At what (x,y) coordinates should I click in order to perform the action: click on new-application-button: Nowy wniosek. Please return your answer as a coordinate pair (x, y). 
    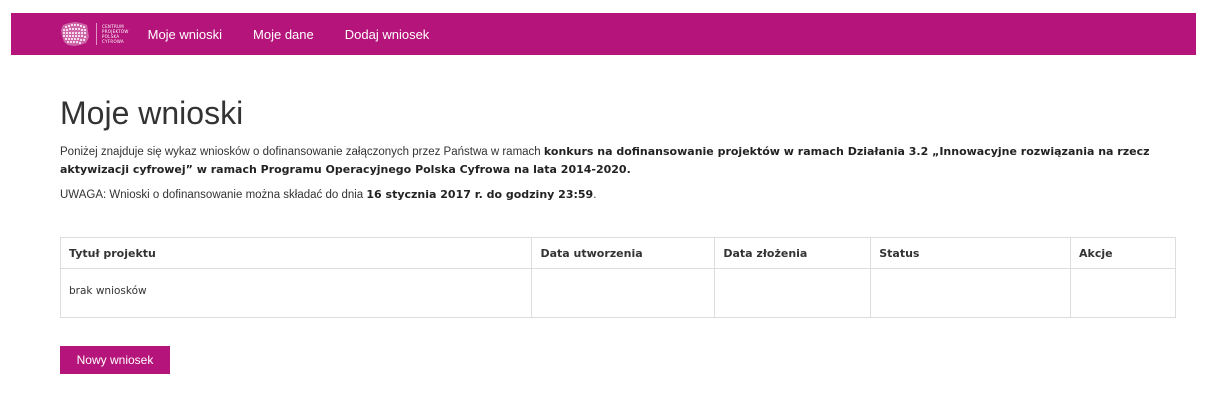
    Looking at the image, I should click on (115, 360).